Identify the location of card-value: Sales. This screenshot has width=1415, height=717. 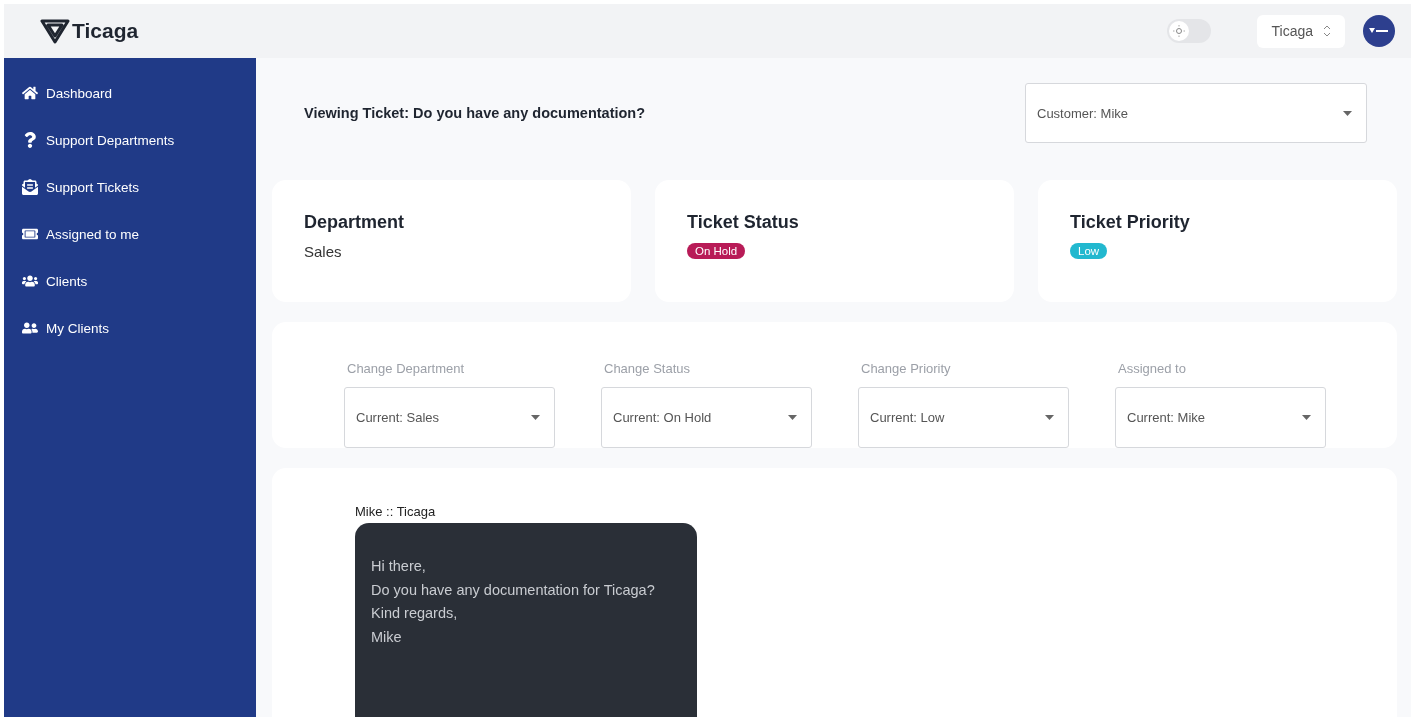
(323, 251).